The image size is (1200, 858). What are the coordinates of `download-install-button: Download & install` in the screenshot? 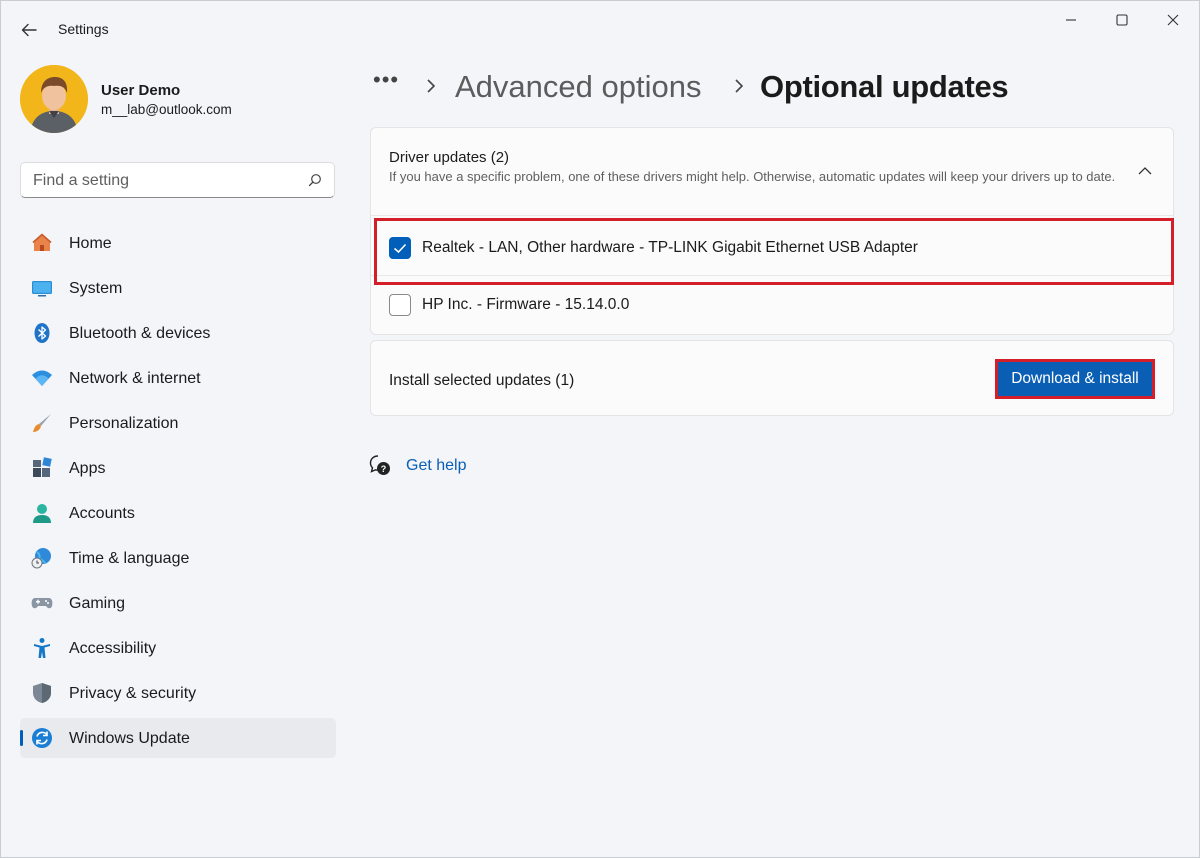 It's located at (1075, 379).